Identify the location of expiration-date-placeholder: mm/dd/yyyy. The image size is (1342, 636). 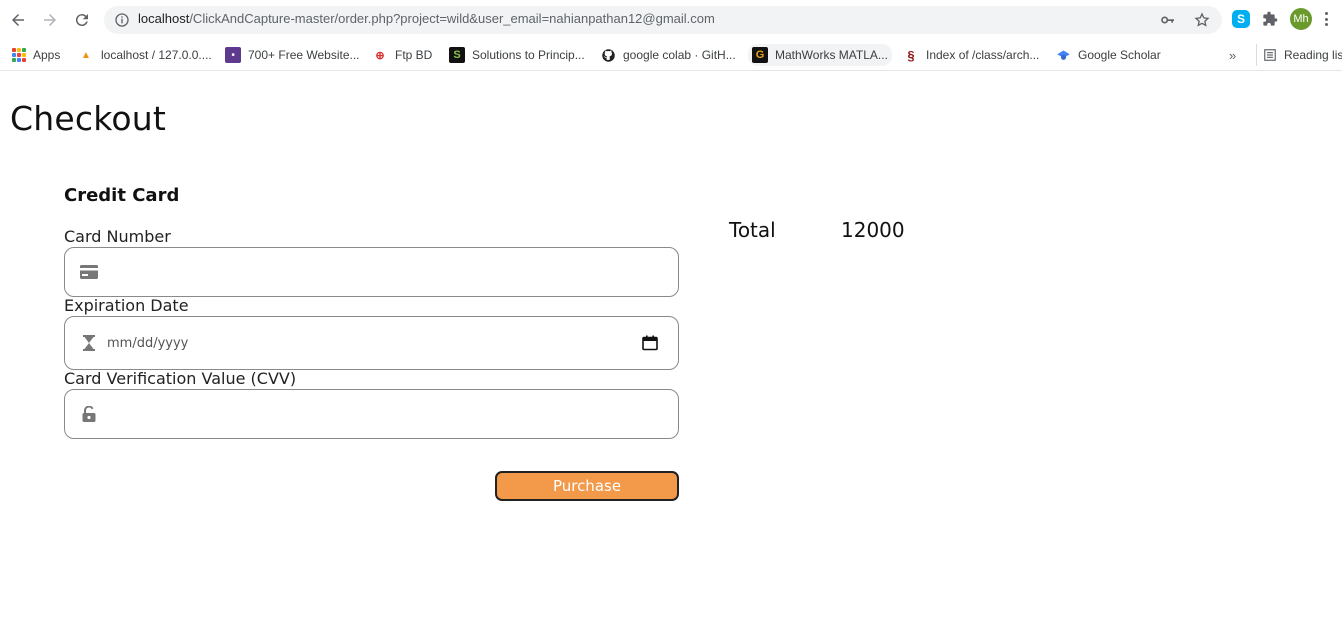
(148, 343).